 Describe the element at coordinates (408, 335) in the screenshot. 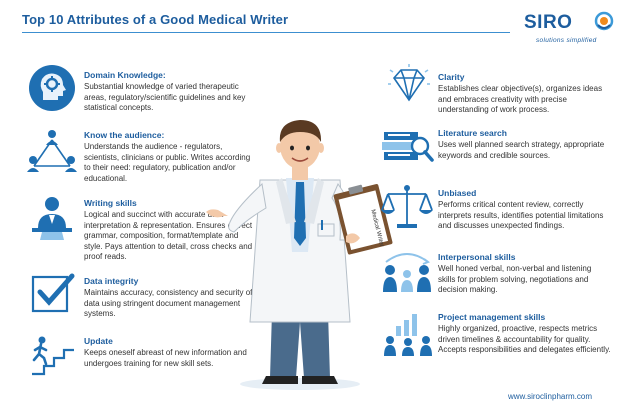

I see `team-chart-icon` at that location.